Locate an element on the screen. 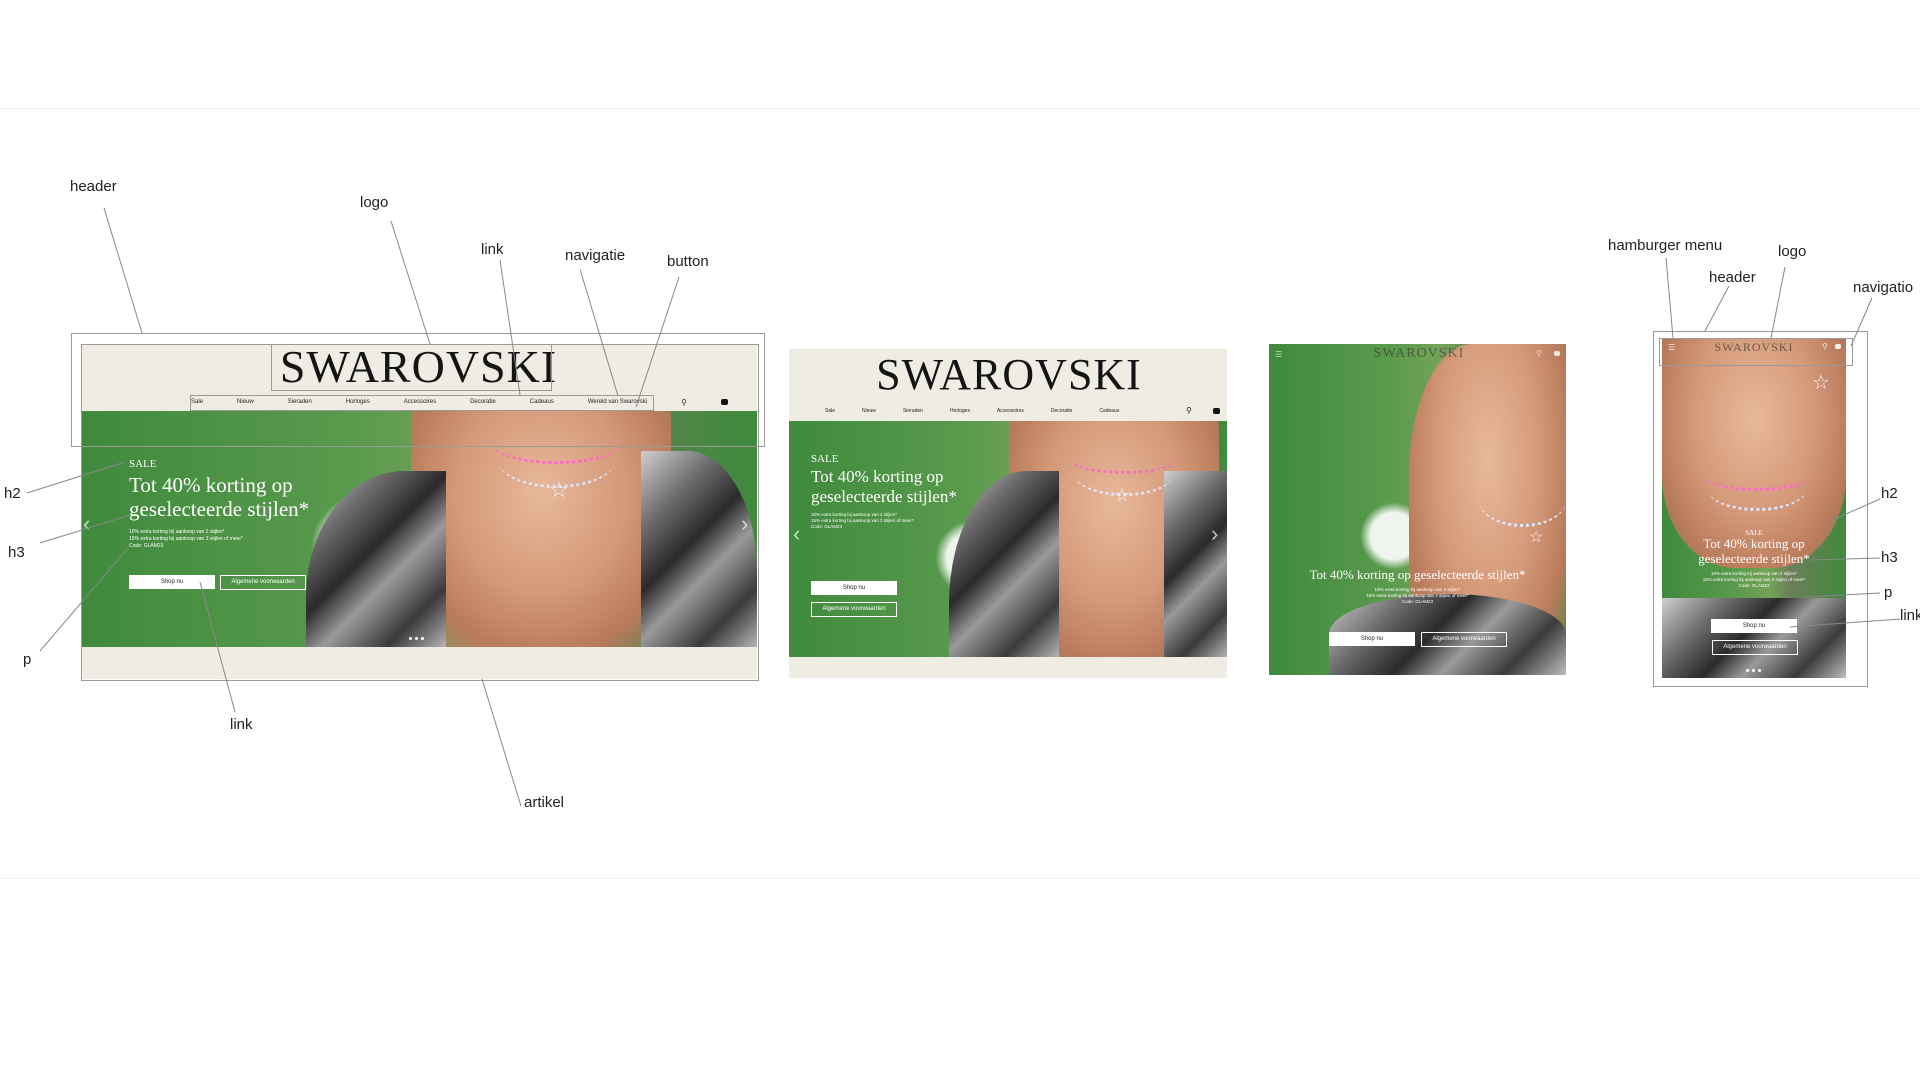 Image resolution: width=1920 pixels, height=1080 pixels. annotation-artikel: artikel is located at coordinates (544, 802).